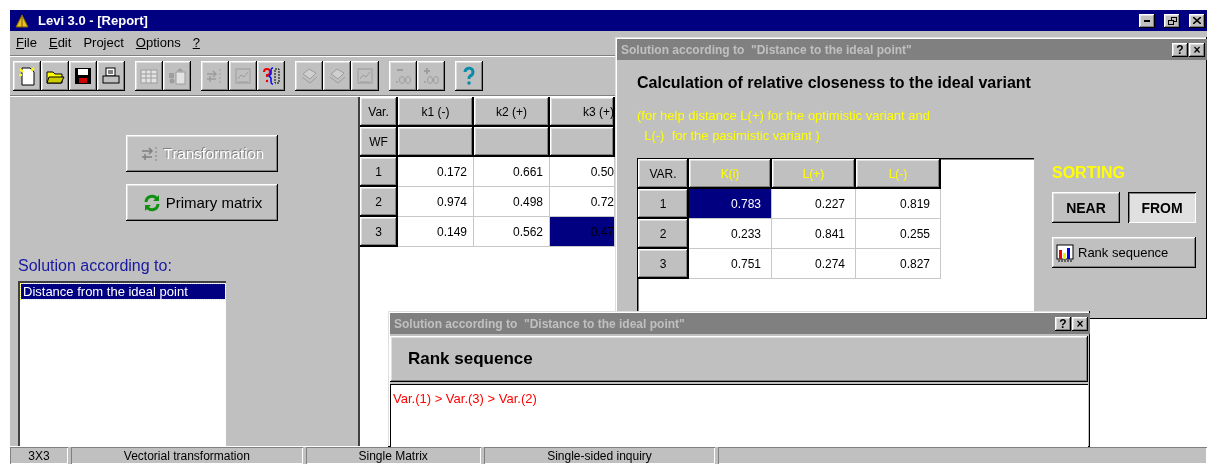 Image resolution: width=1207 pixels, height=464 pixels. Describe the element at coordinates (730, 204) in the screenshot. I see `table-cell: 0.783` at that location.